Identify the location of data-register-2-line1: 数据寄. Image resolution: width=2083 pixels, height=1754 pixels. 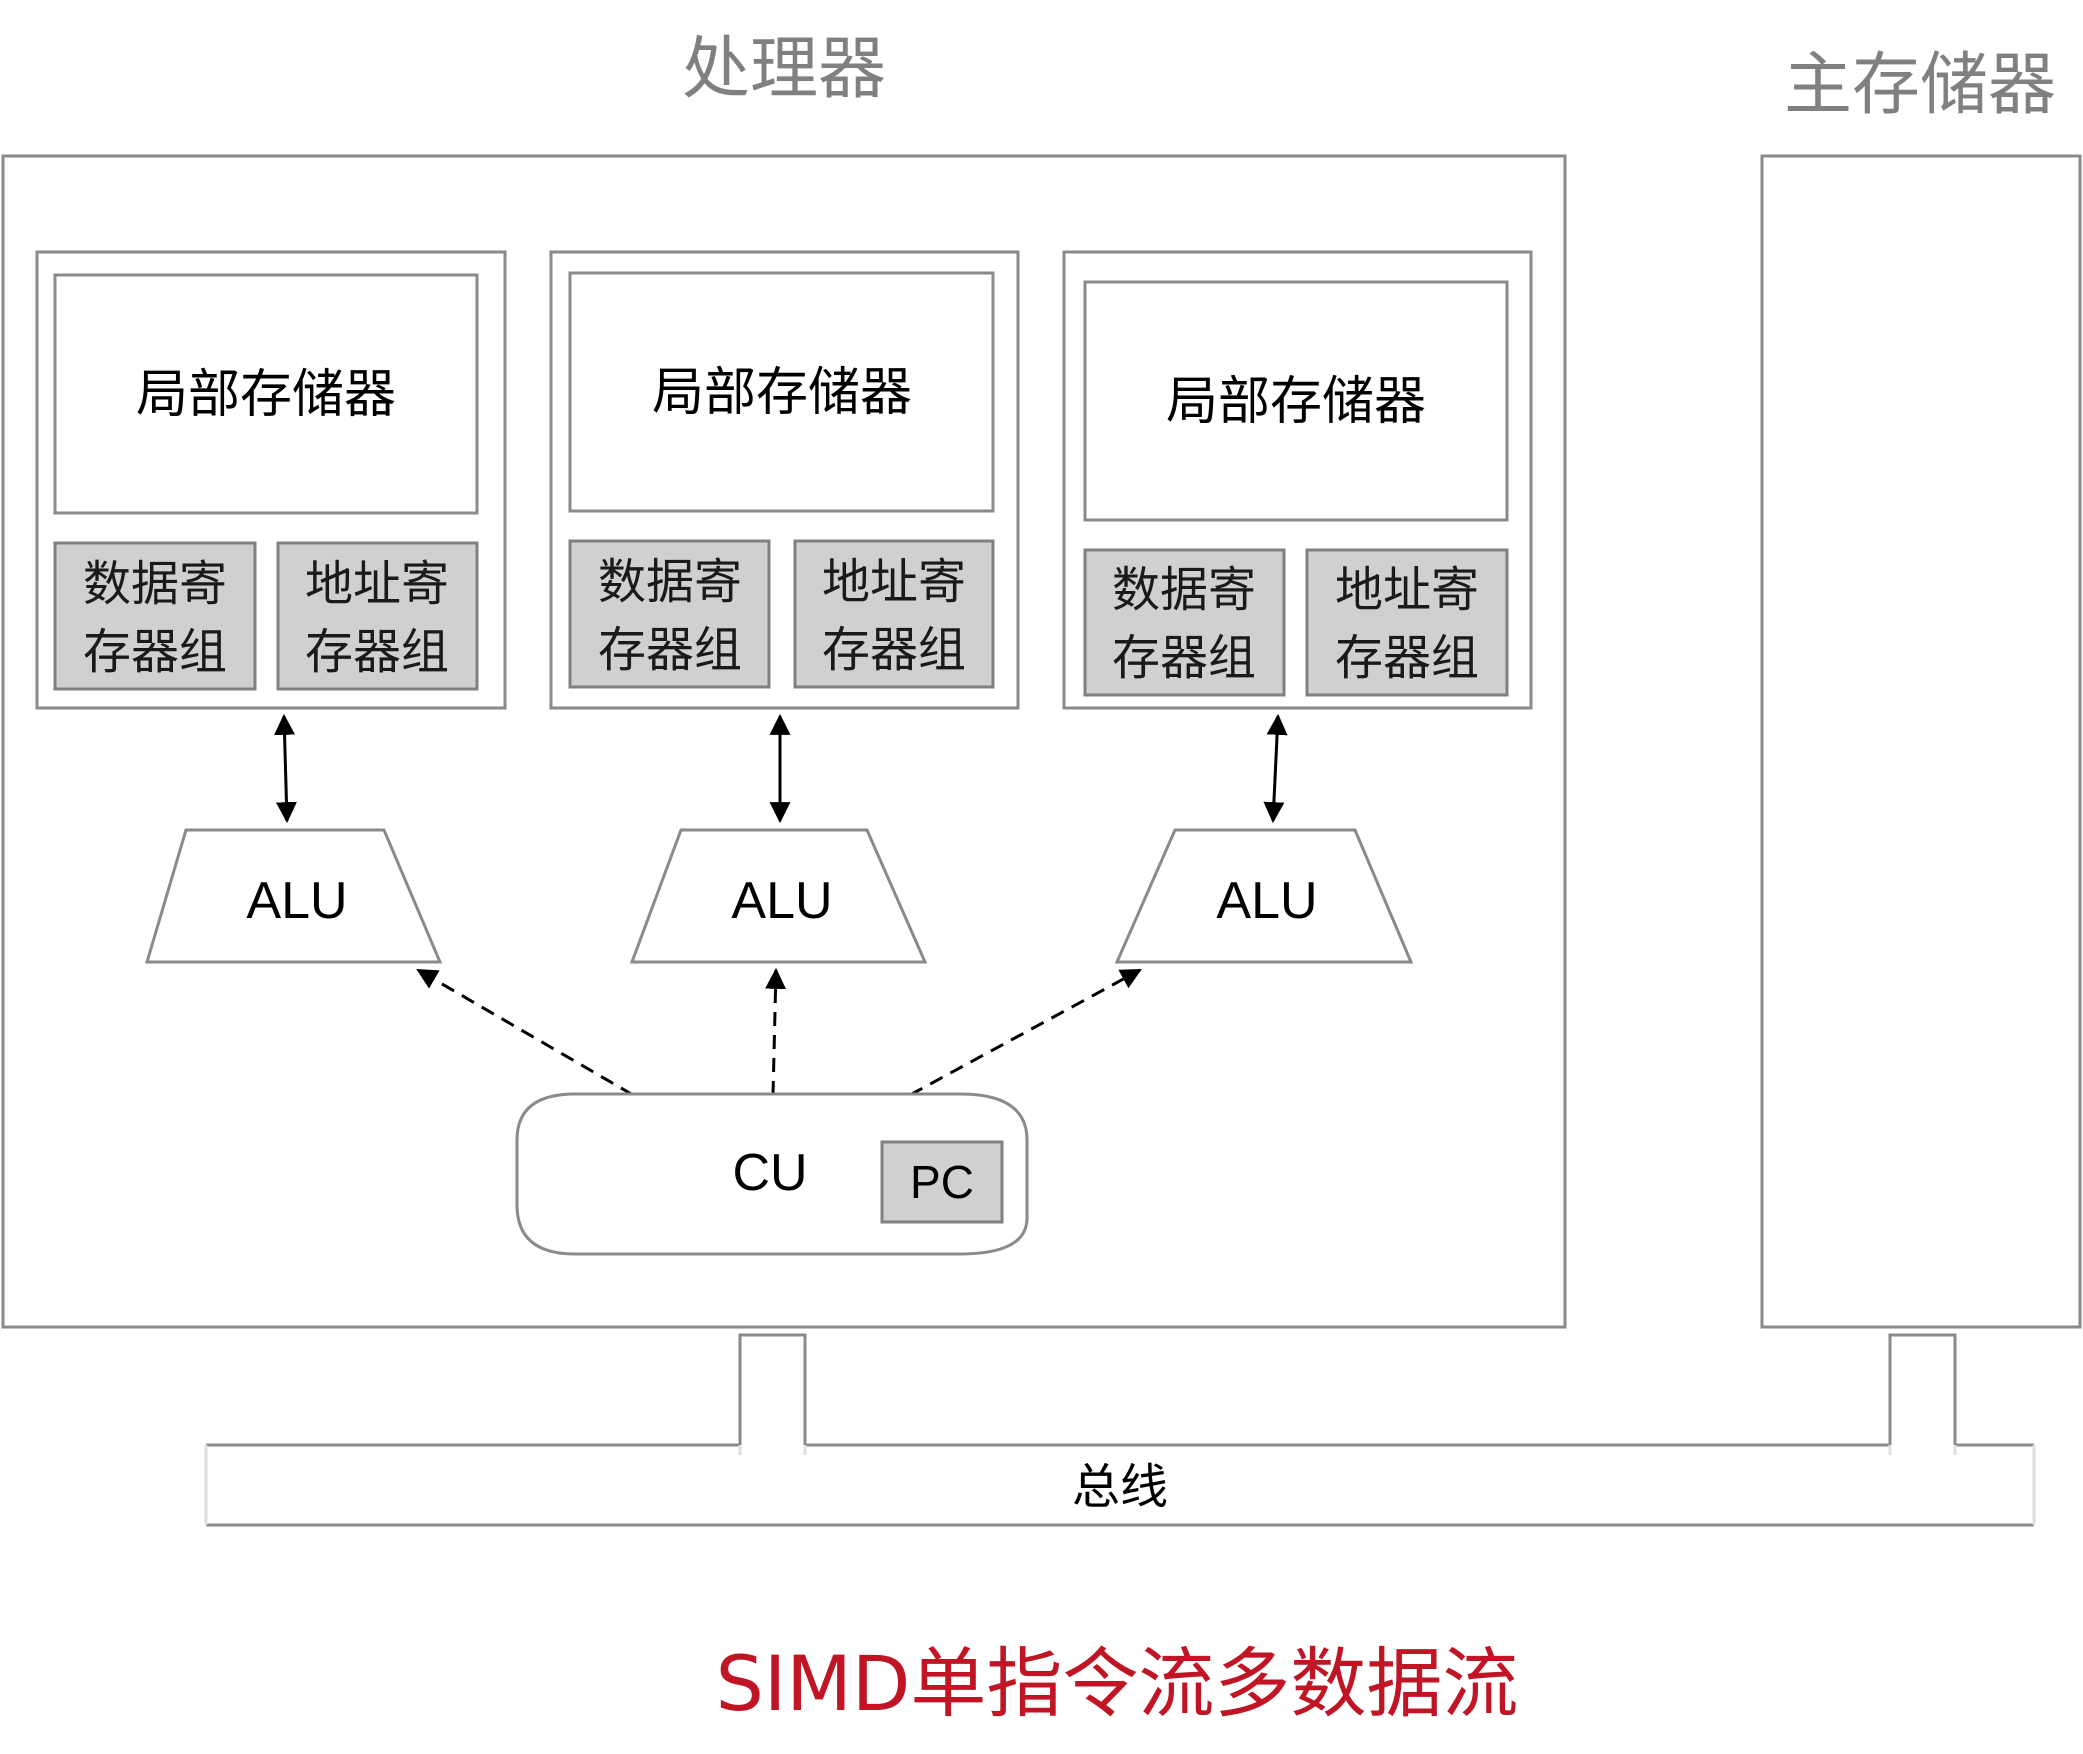
(670, 582).